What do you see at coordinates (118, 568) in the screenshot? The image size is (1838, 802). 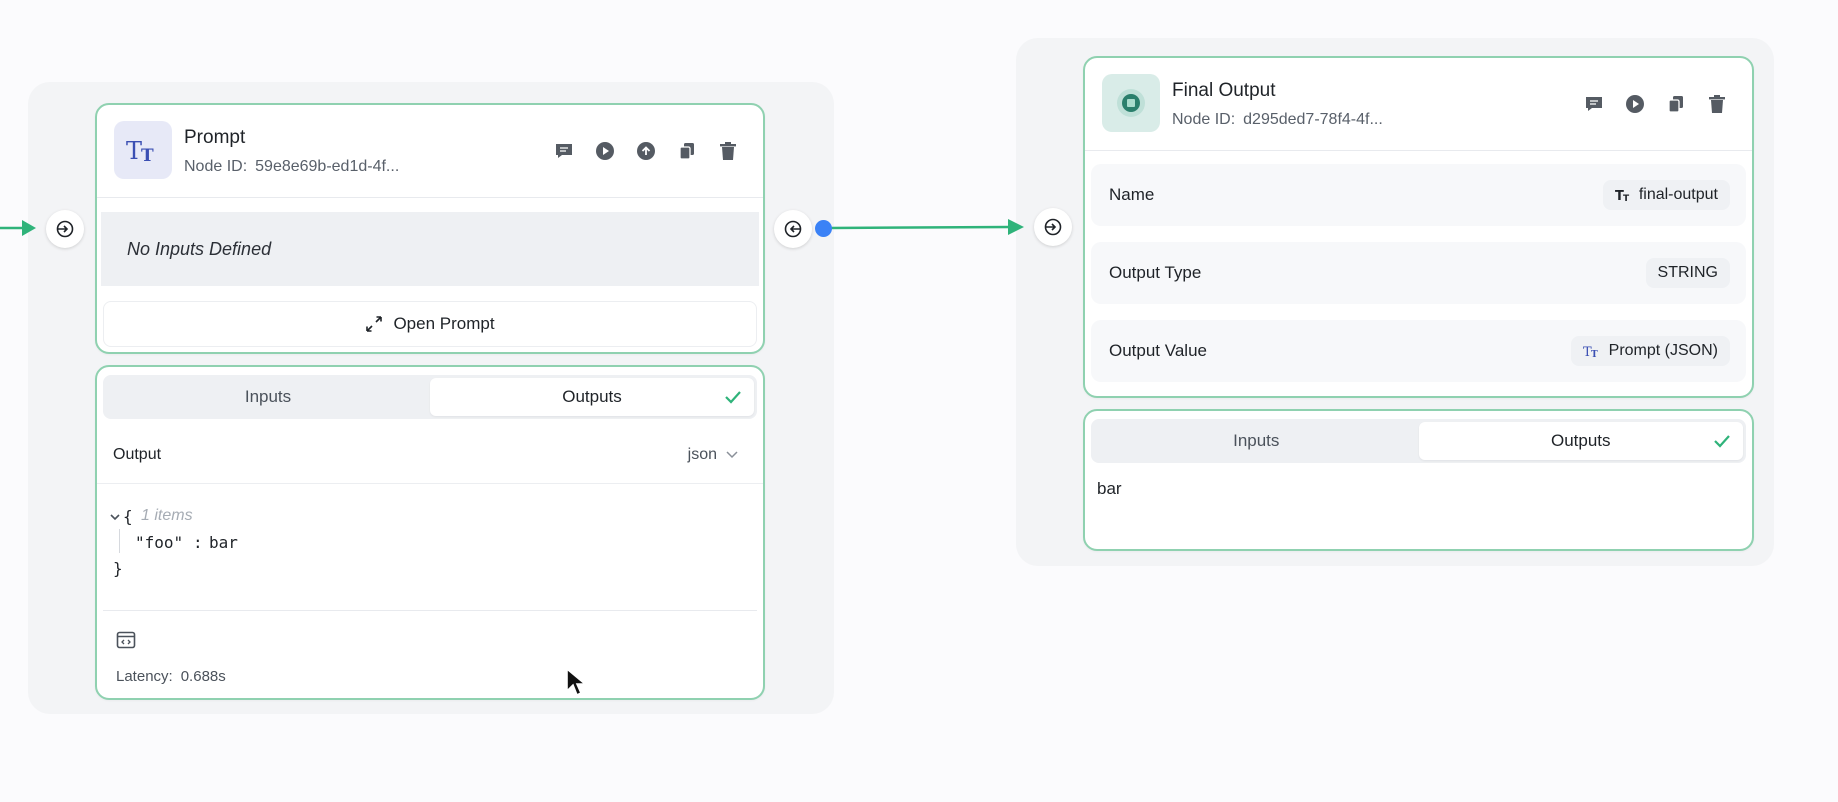 I see `json-close-brace: }` at bounding box center [118, 568].